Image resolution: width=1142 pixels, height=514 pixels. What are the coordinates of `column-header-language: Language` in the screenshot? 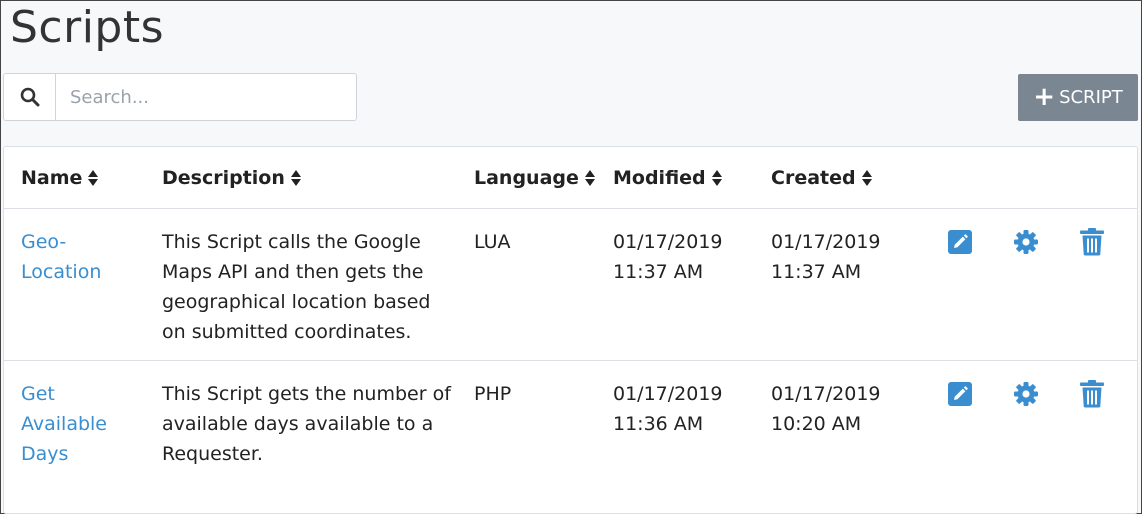 It's located at (535, 178).